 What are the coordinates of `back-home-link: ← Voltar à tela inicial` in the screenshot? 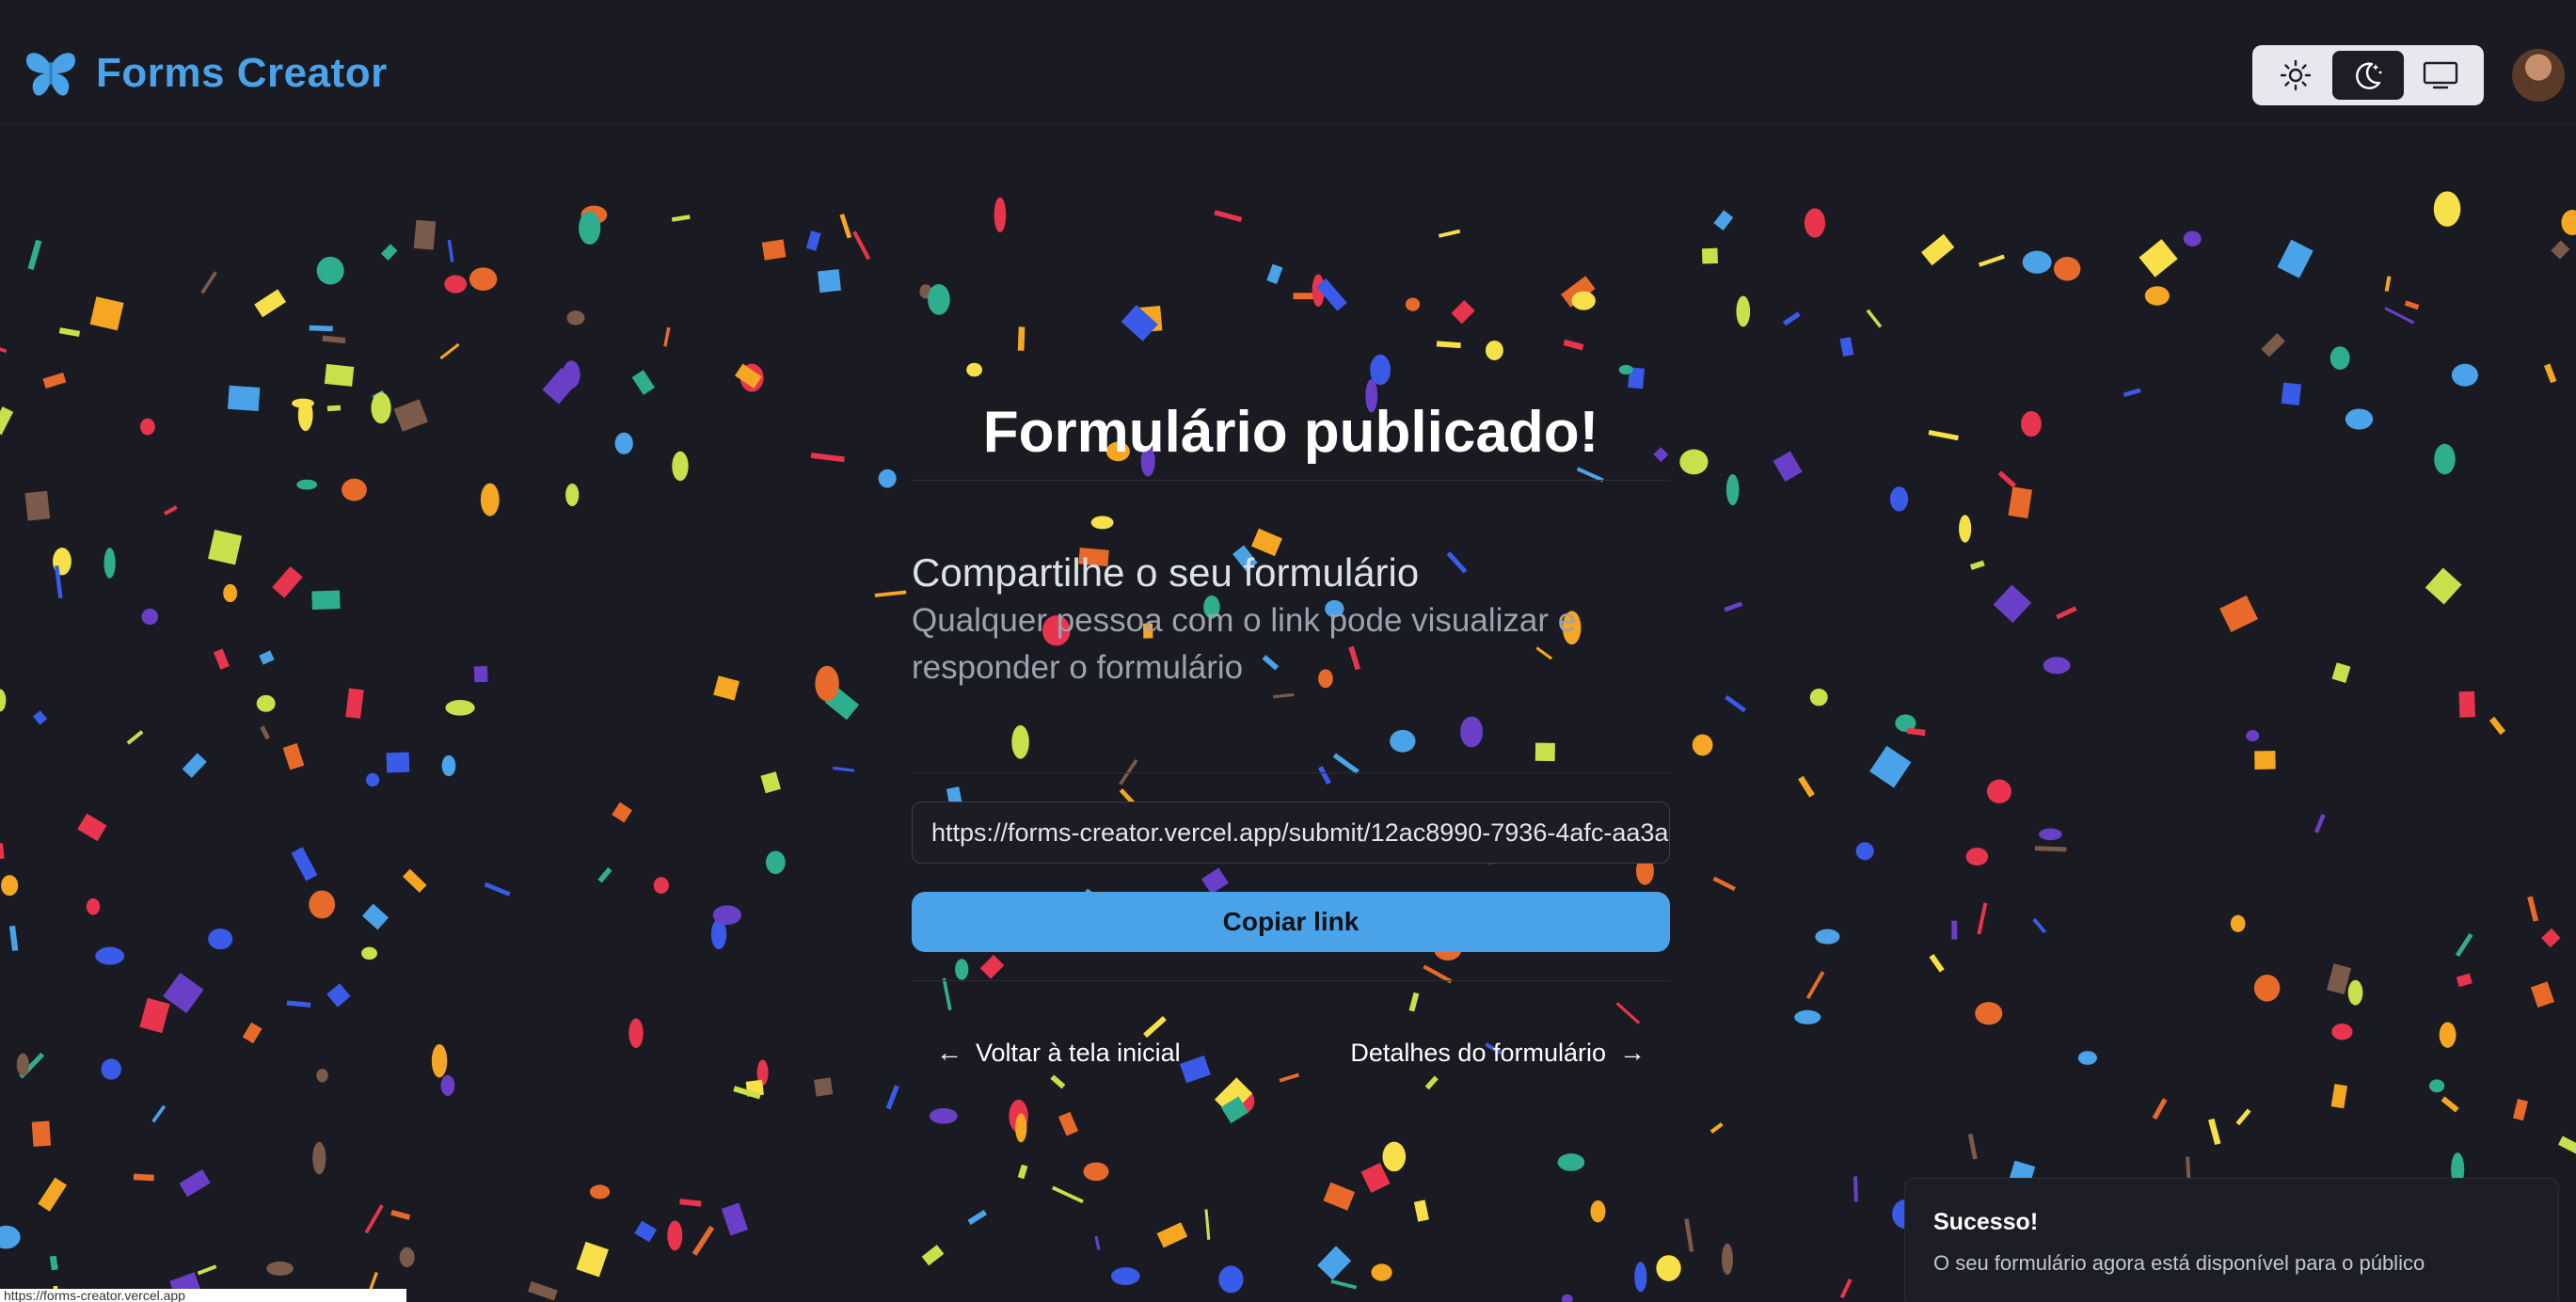 It's located at (1058, 1053).